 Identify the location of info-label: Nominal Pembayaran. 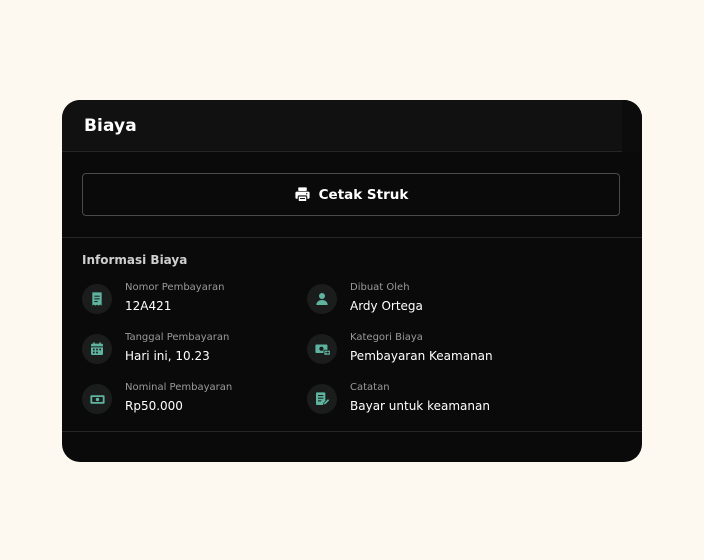
(179, 387).